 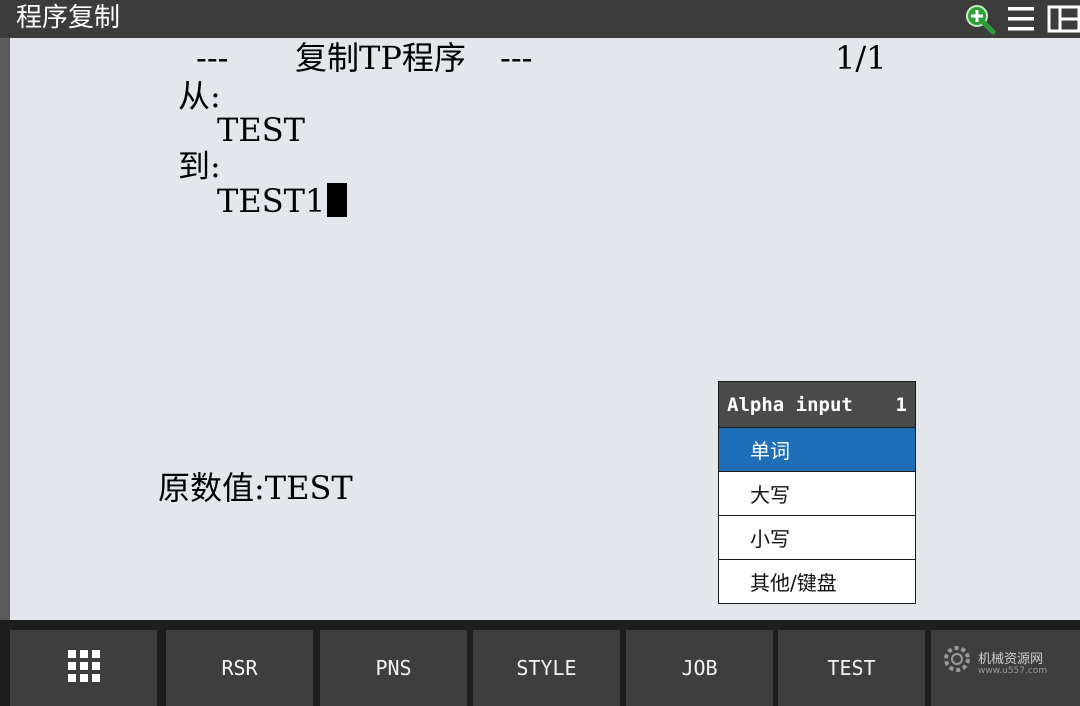 I want to click on popup-header: Alpha input 1, so click(x=817, y=404).